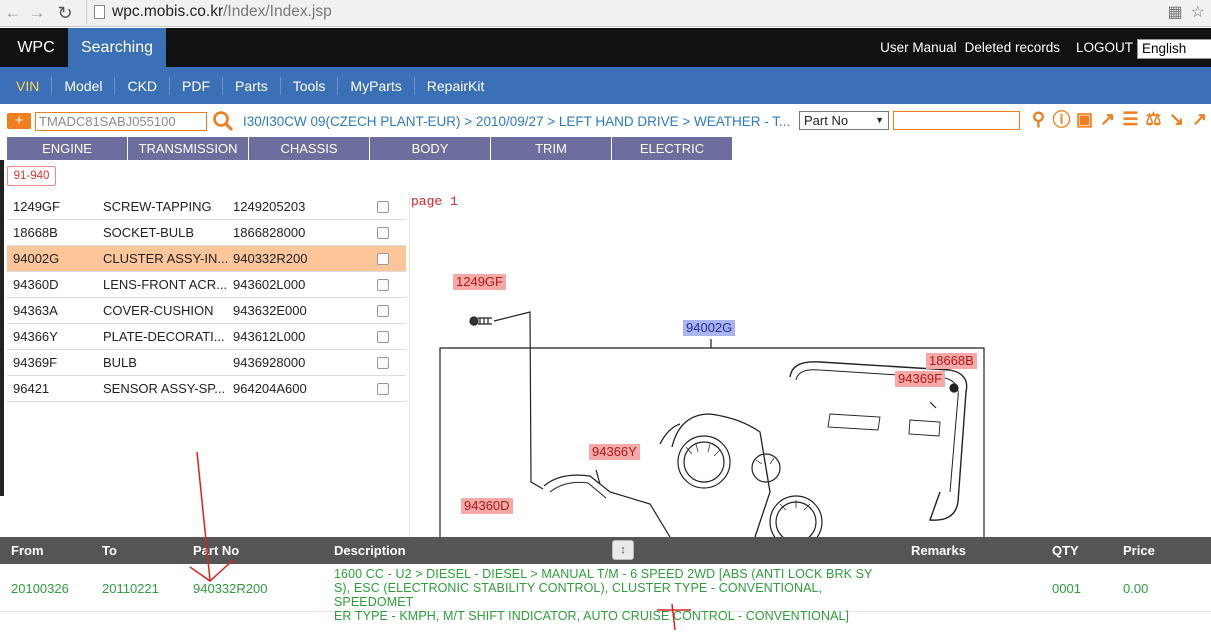 This screenshot has width=1211, height=633. What do you see at coordinates (36, 47) in the screenshot?
I see `wpc-tab: WPC` at bounding box center [36, 47].